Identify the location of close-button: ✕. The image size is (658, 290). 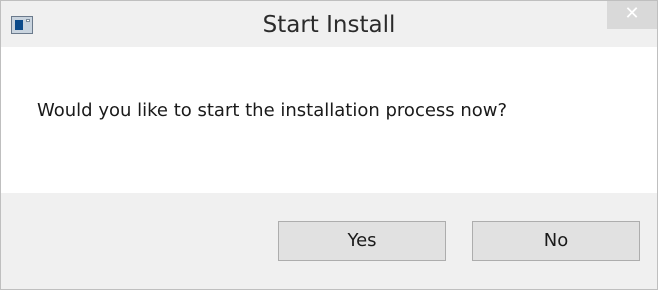
(632, 15).